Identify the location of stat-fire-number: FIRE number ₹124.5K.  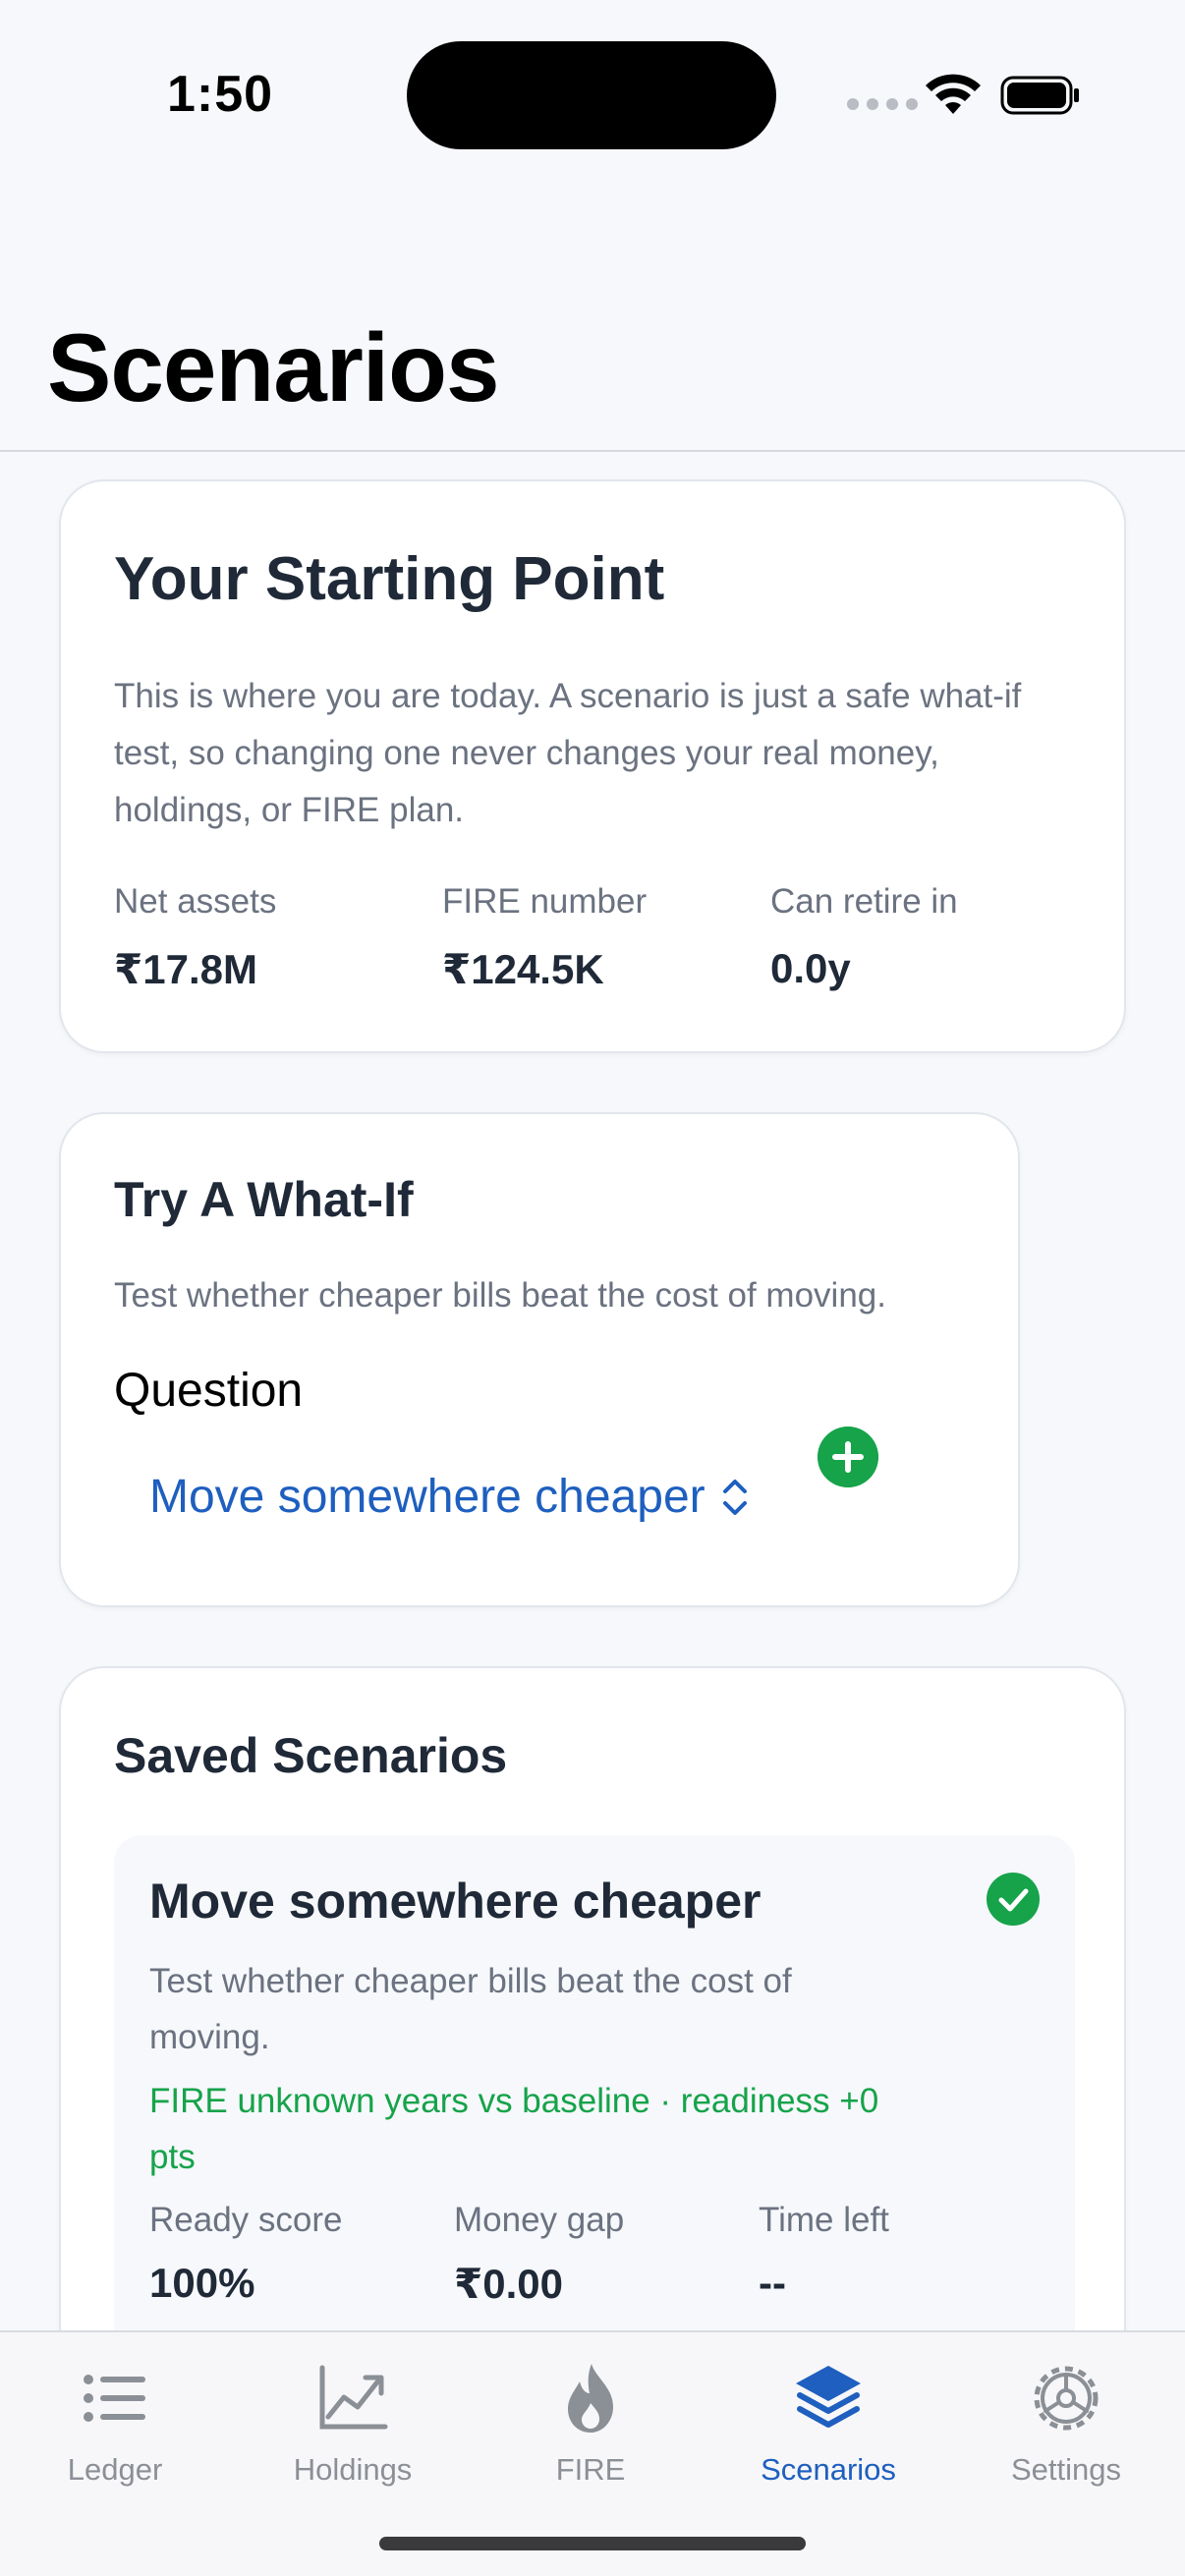
(544, 937).